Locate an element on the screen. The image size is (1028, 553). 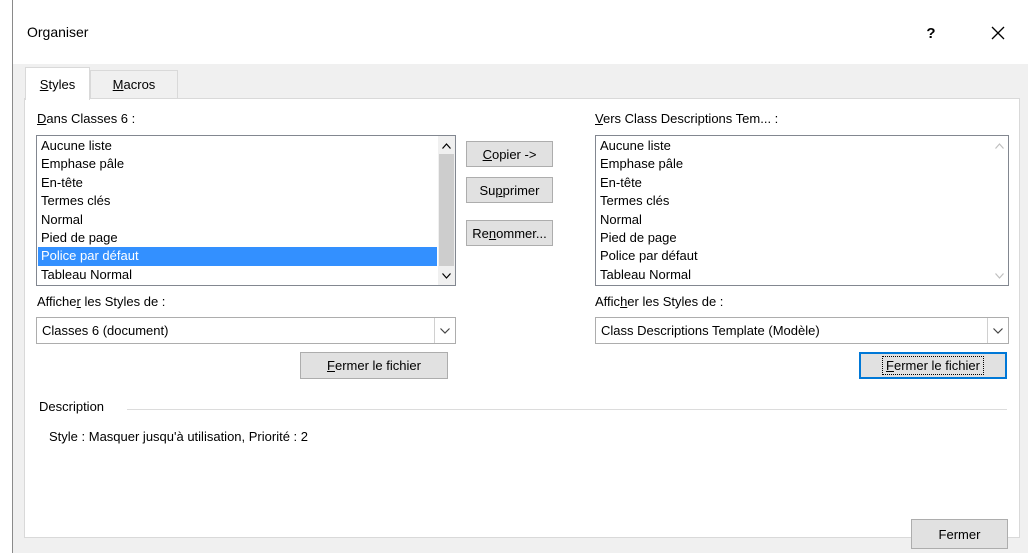
right-list-label-text: ers Class Descriptions Tem... : is located at coordinates (690, 118).